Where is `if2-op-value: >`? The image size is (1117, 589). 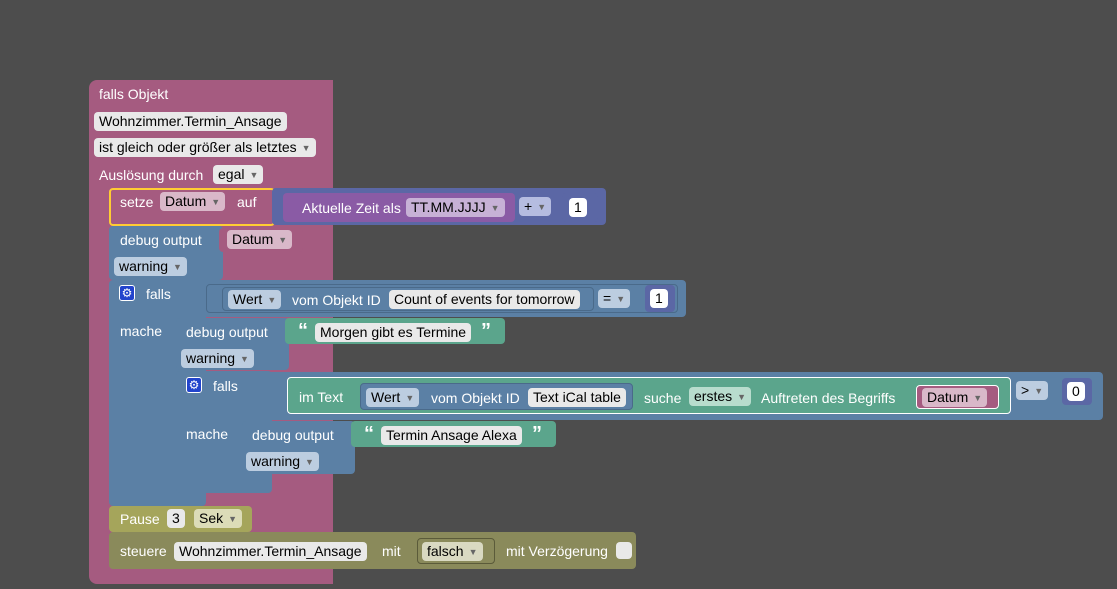 if2-op-value: > is located at coordinates (1025, 390).